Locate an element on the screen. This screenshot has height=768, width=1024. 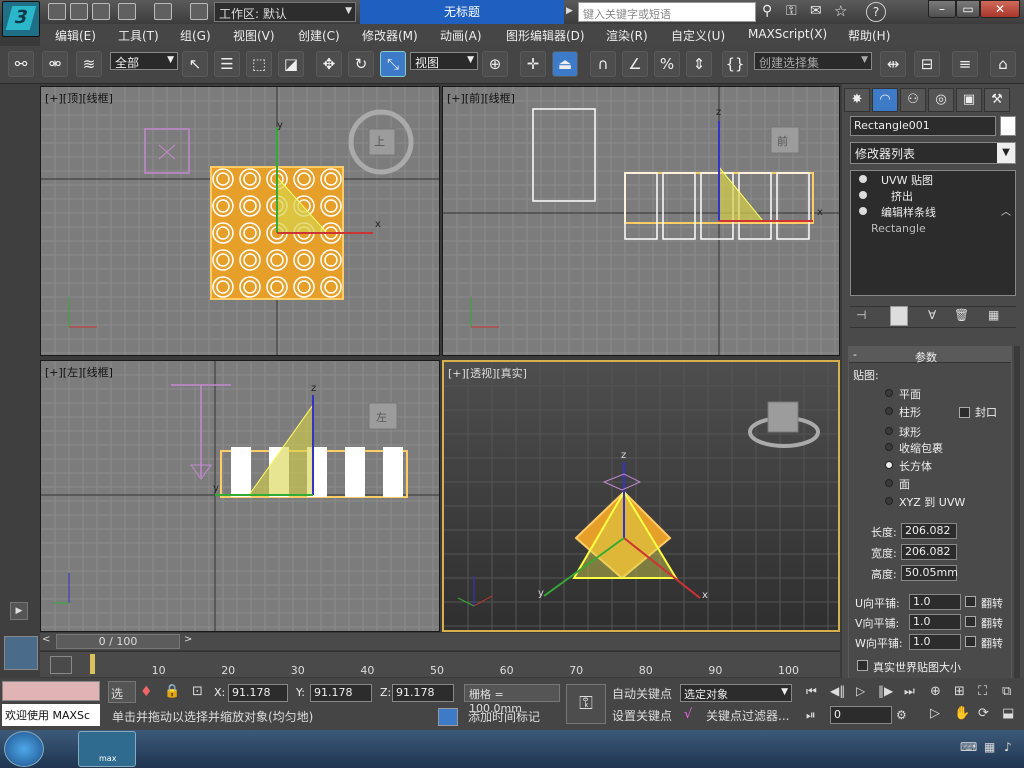
next-key-icon: ‖▶ is located at coordinates (885, 691).